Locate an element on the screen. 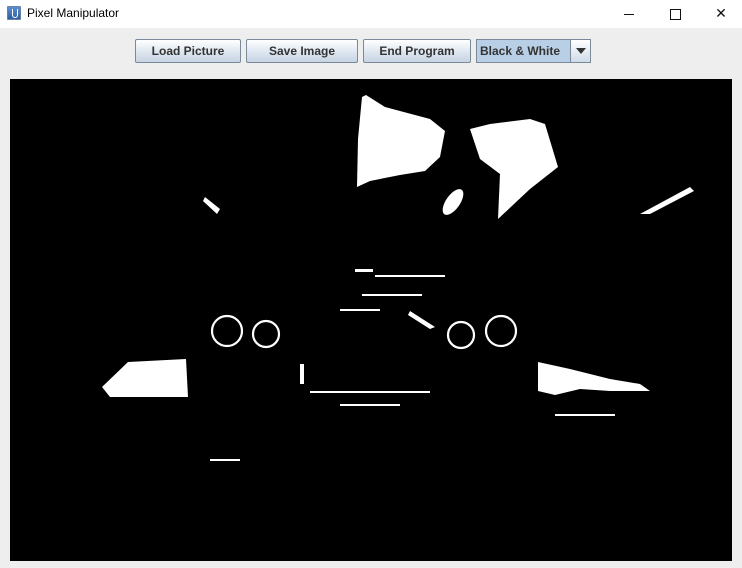 Image resolution: width=742 pixels, height=568 pixels. maximize-button is located at coordinates (675, 14).